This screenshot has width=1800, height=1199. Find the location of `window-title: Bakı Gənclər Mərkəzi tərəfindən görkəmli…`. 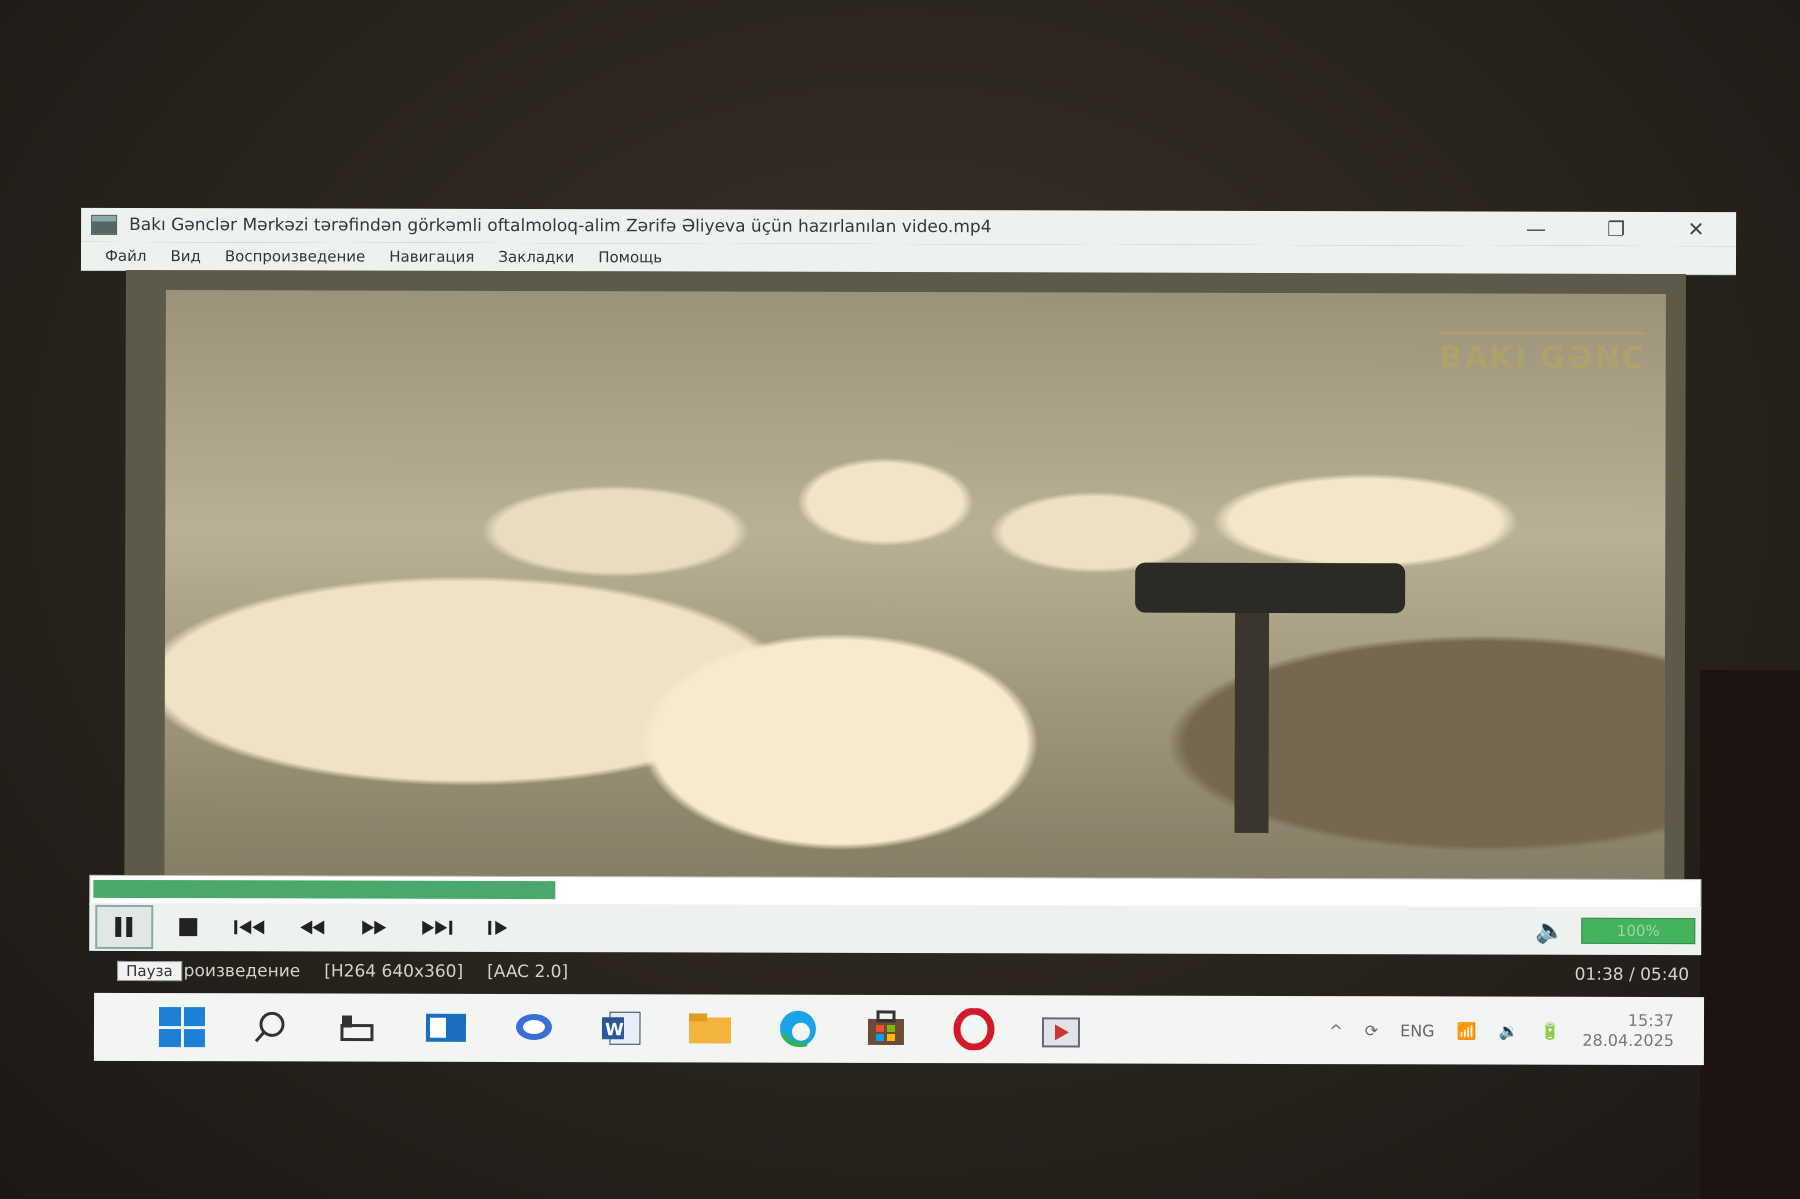

window-title: Bakı Gənclər Mərkəzi tərəfindən görkəmli… is located at coordinates (560, 226).